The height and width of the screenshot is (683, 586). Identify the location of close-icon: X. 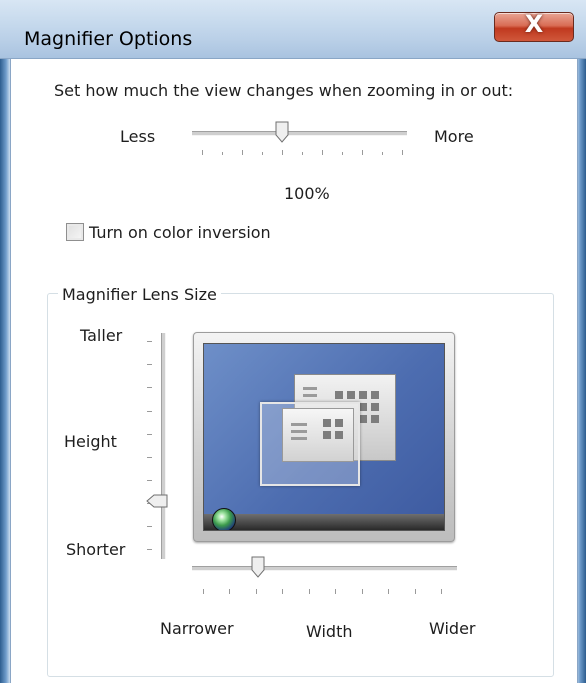
(534, 24).